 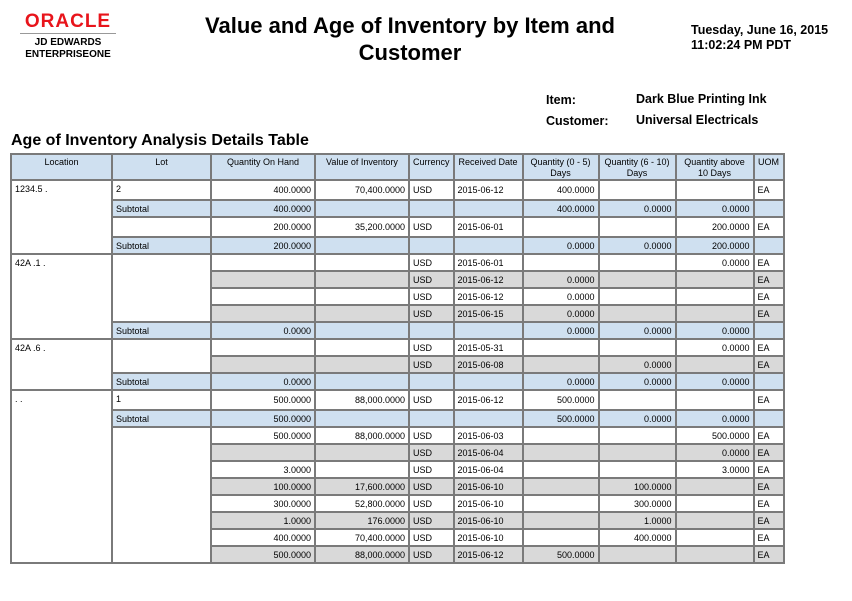 What do you see at coordinates (759, 38) in the screenshot?
I see `report-datetime: Tuesday, June 16, 2015 11:02:24 PM PDT` at bounding box center [759, 38].